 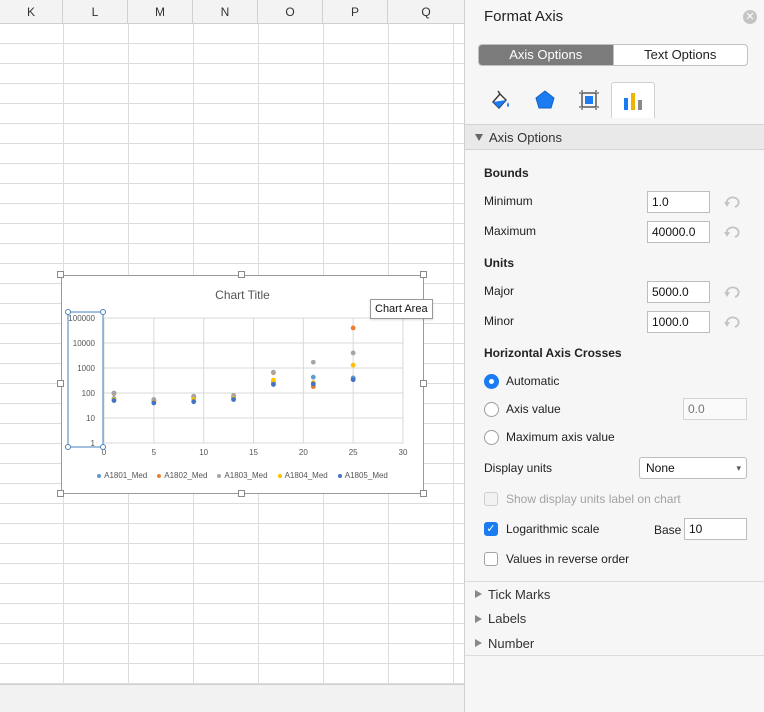 I want to click on labels-label: Labels, so click(x=507, y=618).